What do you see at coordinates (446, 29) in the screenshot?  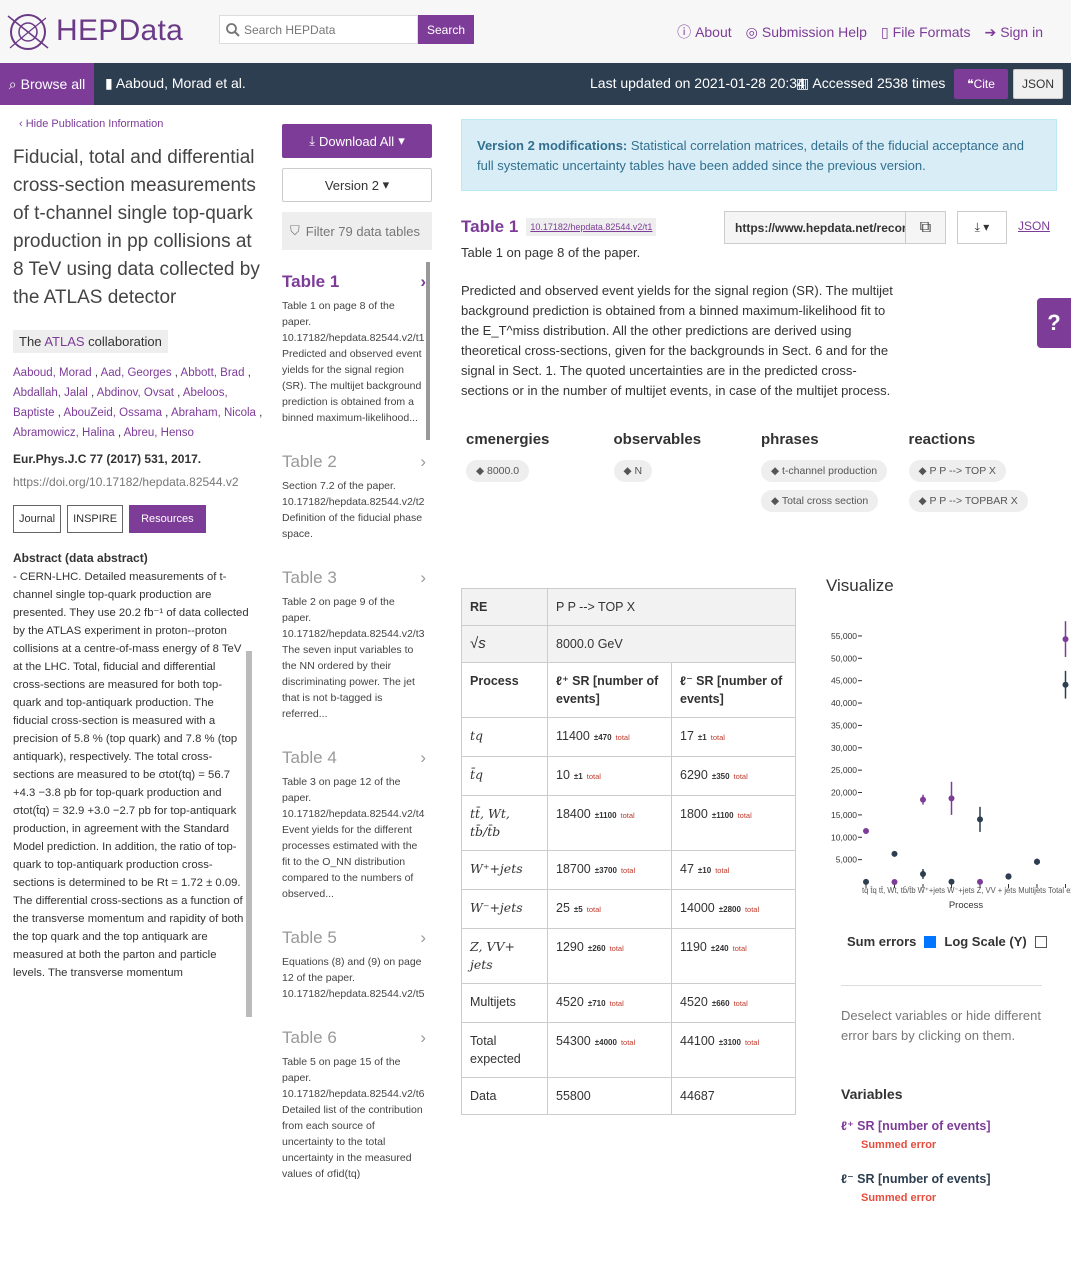 I see `search-button: Search` at bounding box center [446, 29].